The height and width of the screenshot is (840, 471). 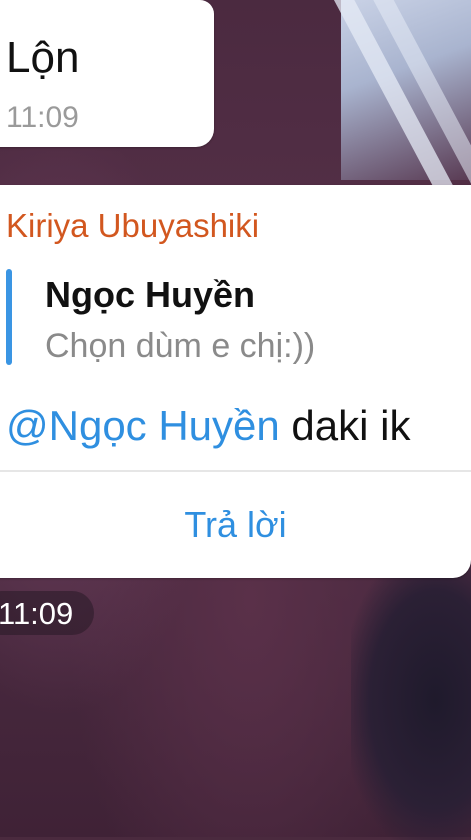 I want to click on message-text: Lộn, so click(x=43, y=57).